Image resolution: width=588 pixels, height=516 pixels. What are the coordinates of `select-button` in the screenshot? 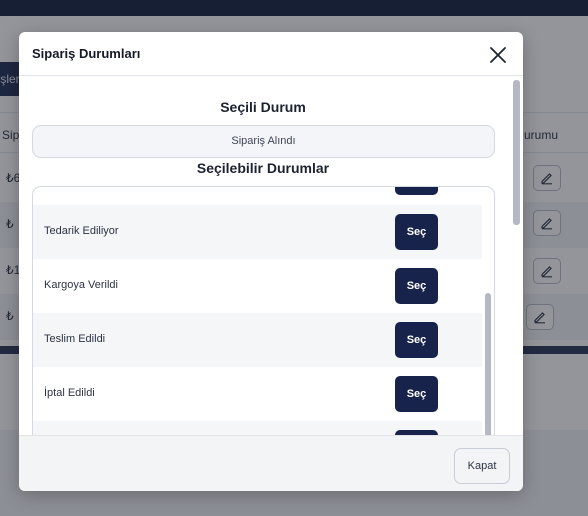 It's located at (416, 191).